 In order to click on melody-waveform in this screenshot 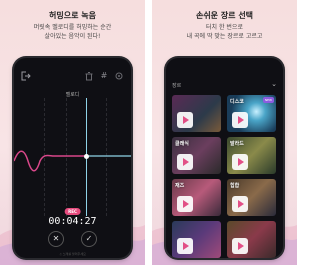, I will do `click(72, 161)`.